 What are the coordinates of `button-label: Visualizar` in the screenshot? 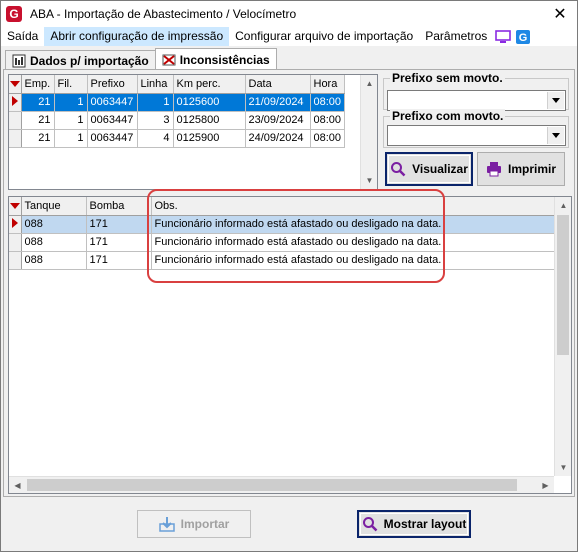 It's located at (440, 169).